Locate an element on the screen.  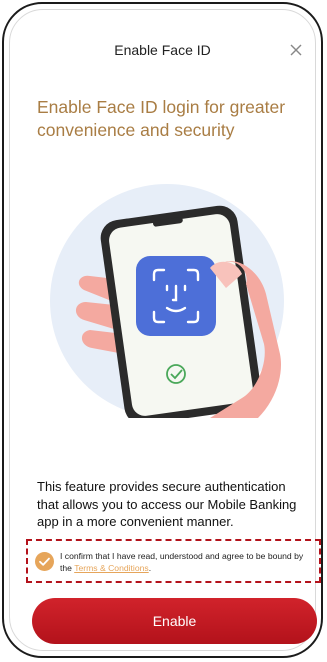
checkmark-icon is located at coordinates (44, 561).